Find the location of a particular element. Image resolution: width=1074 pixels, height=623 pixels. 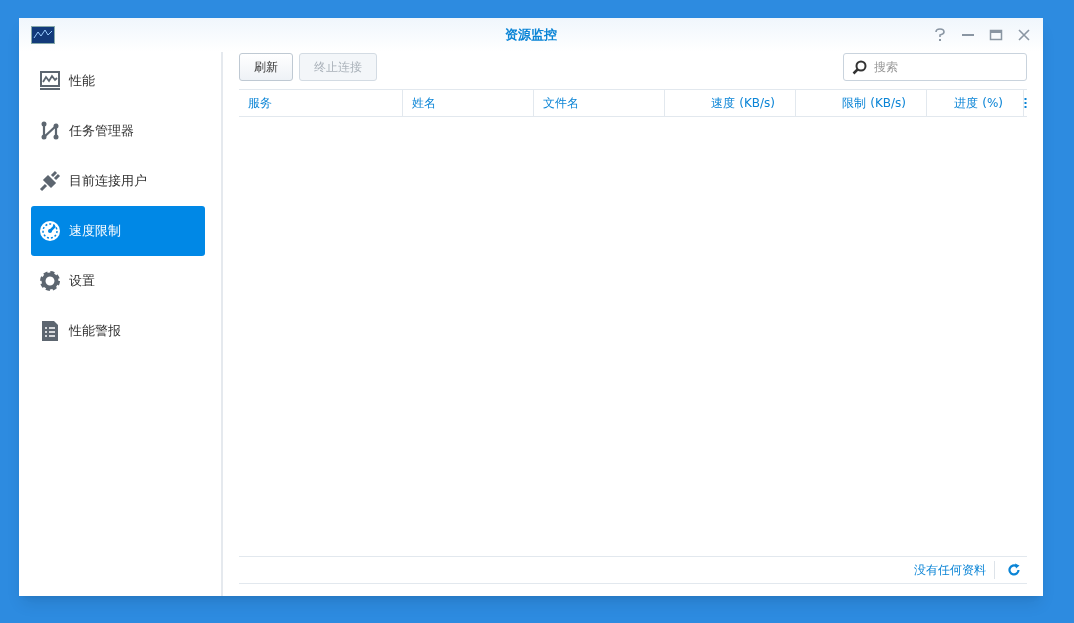

sidebar-item: 任务管理器 is located at coordinates (118, 131).